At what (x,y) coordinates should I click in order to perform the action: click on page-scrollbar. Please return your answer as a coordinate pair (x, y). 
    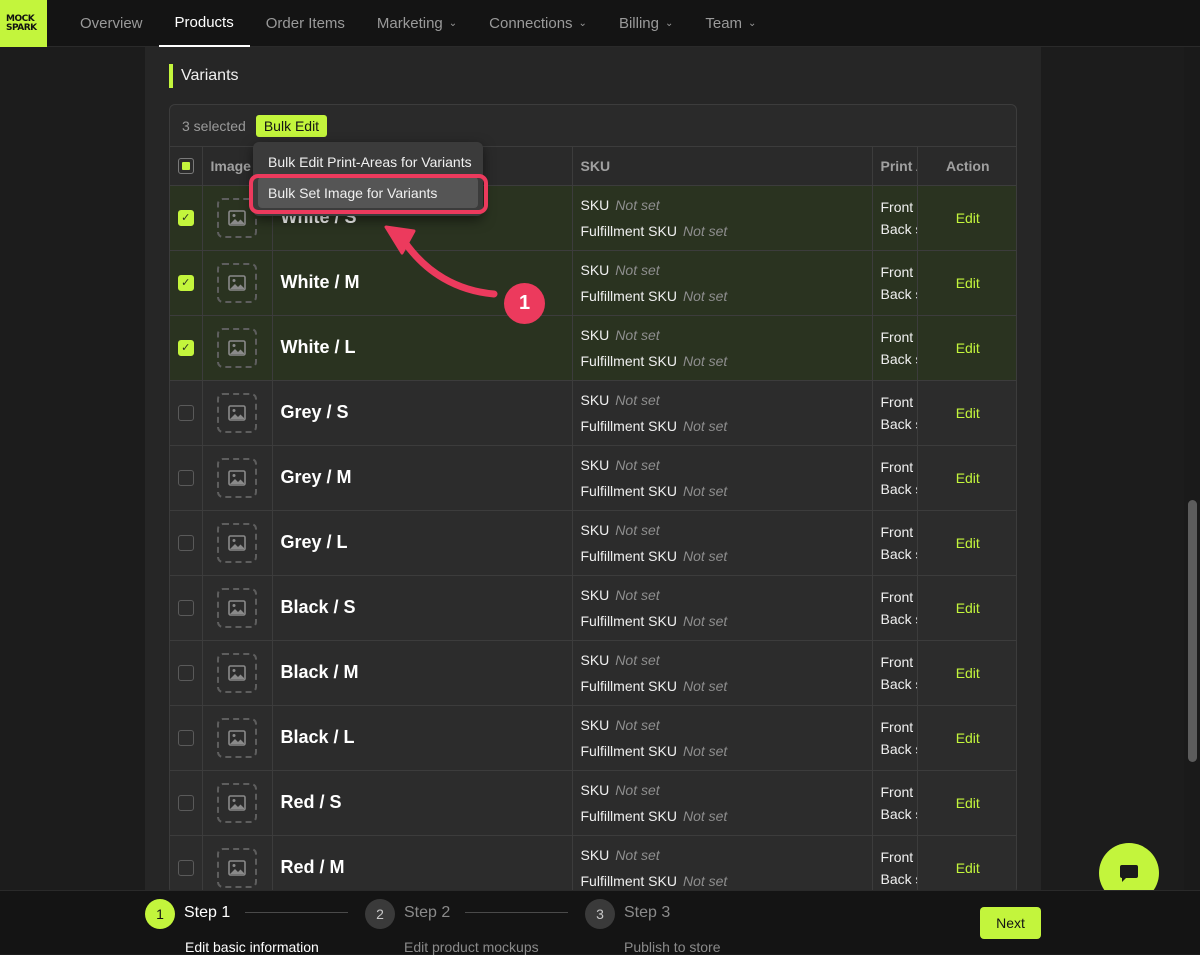
    Looking at the image, I should click on (1192, 500).